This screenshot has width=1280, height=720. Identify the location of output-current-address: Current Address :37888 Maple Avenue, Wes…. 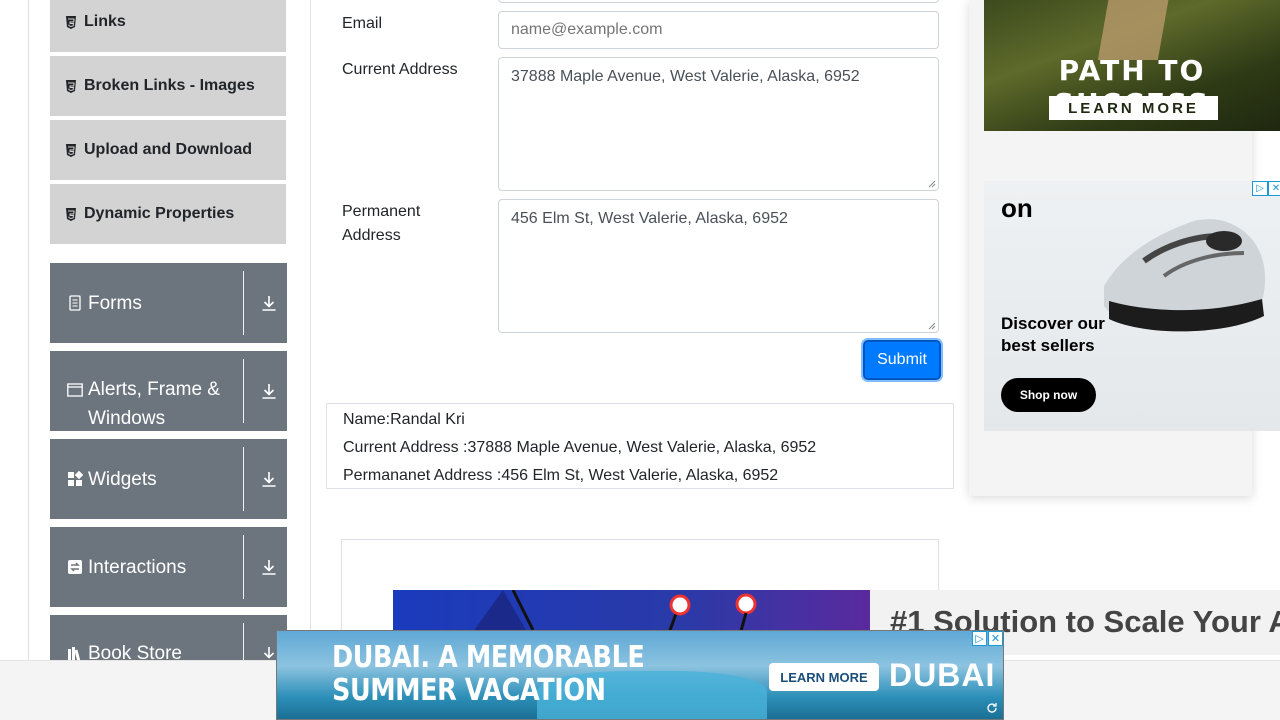
(580, 447).